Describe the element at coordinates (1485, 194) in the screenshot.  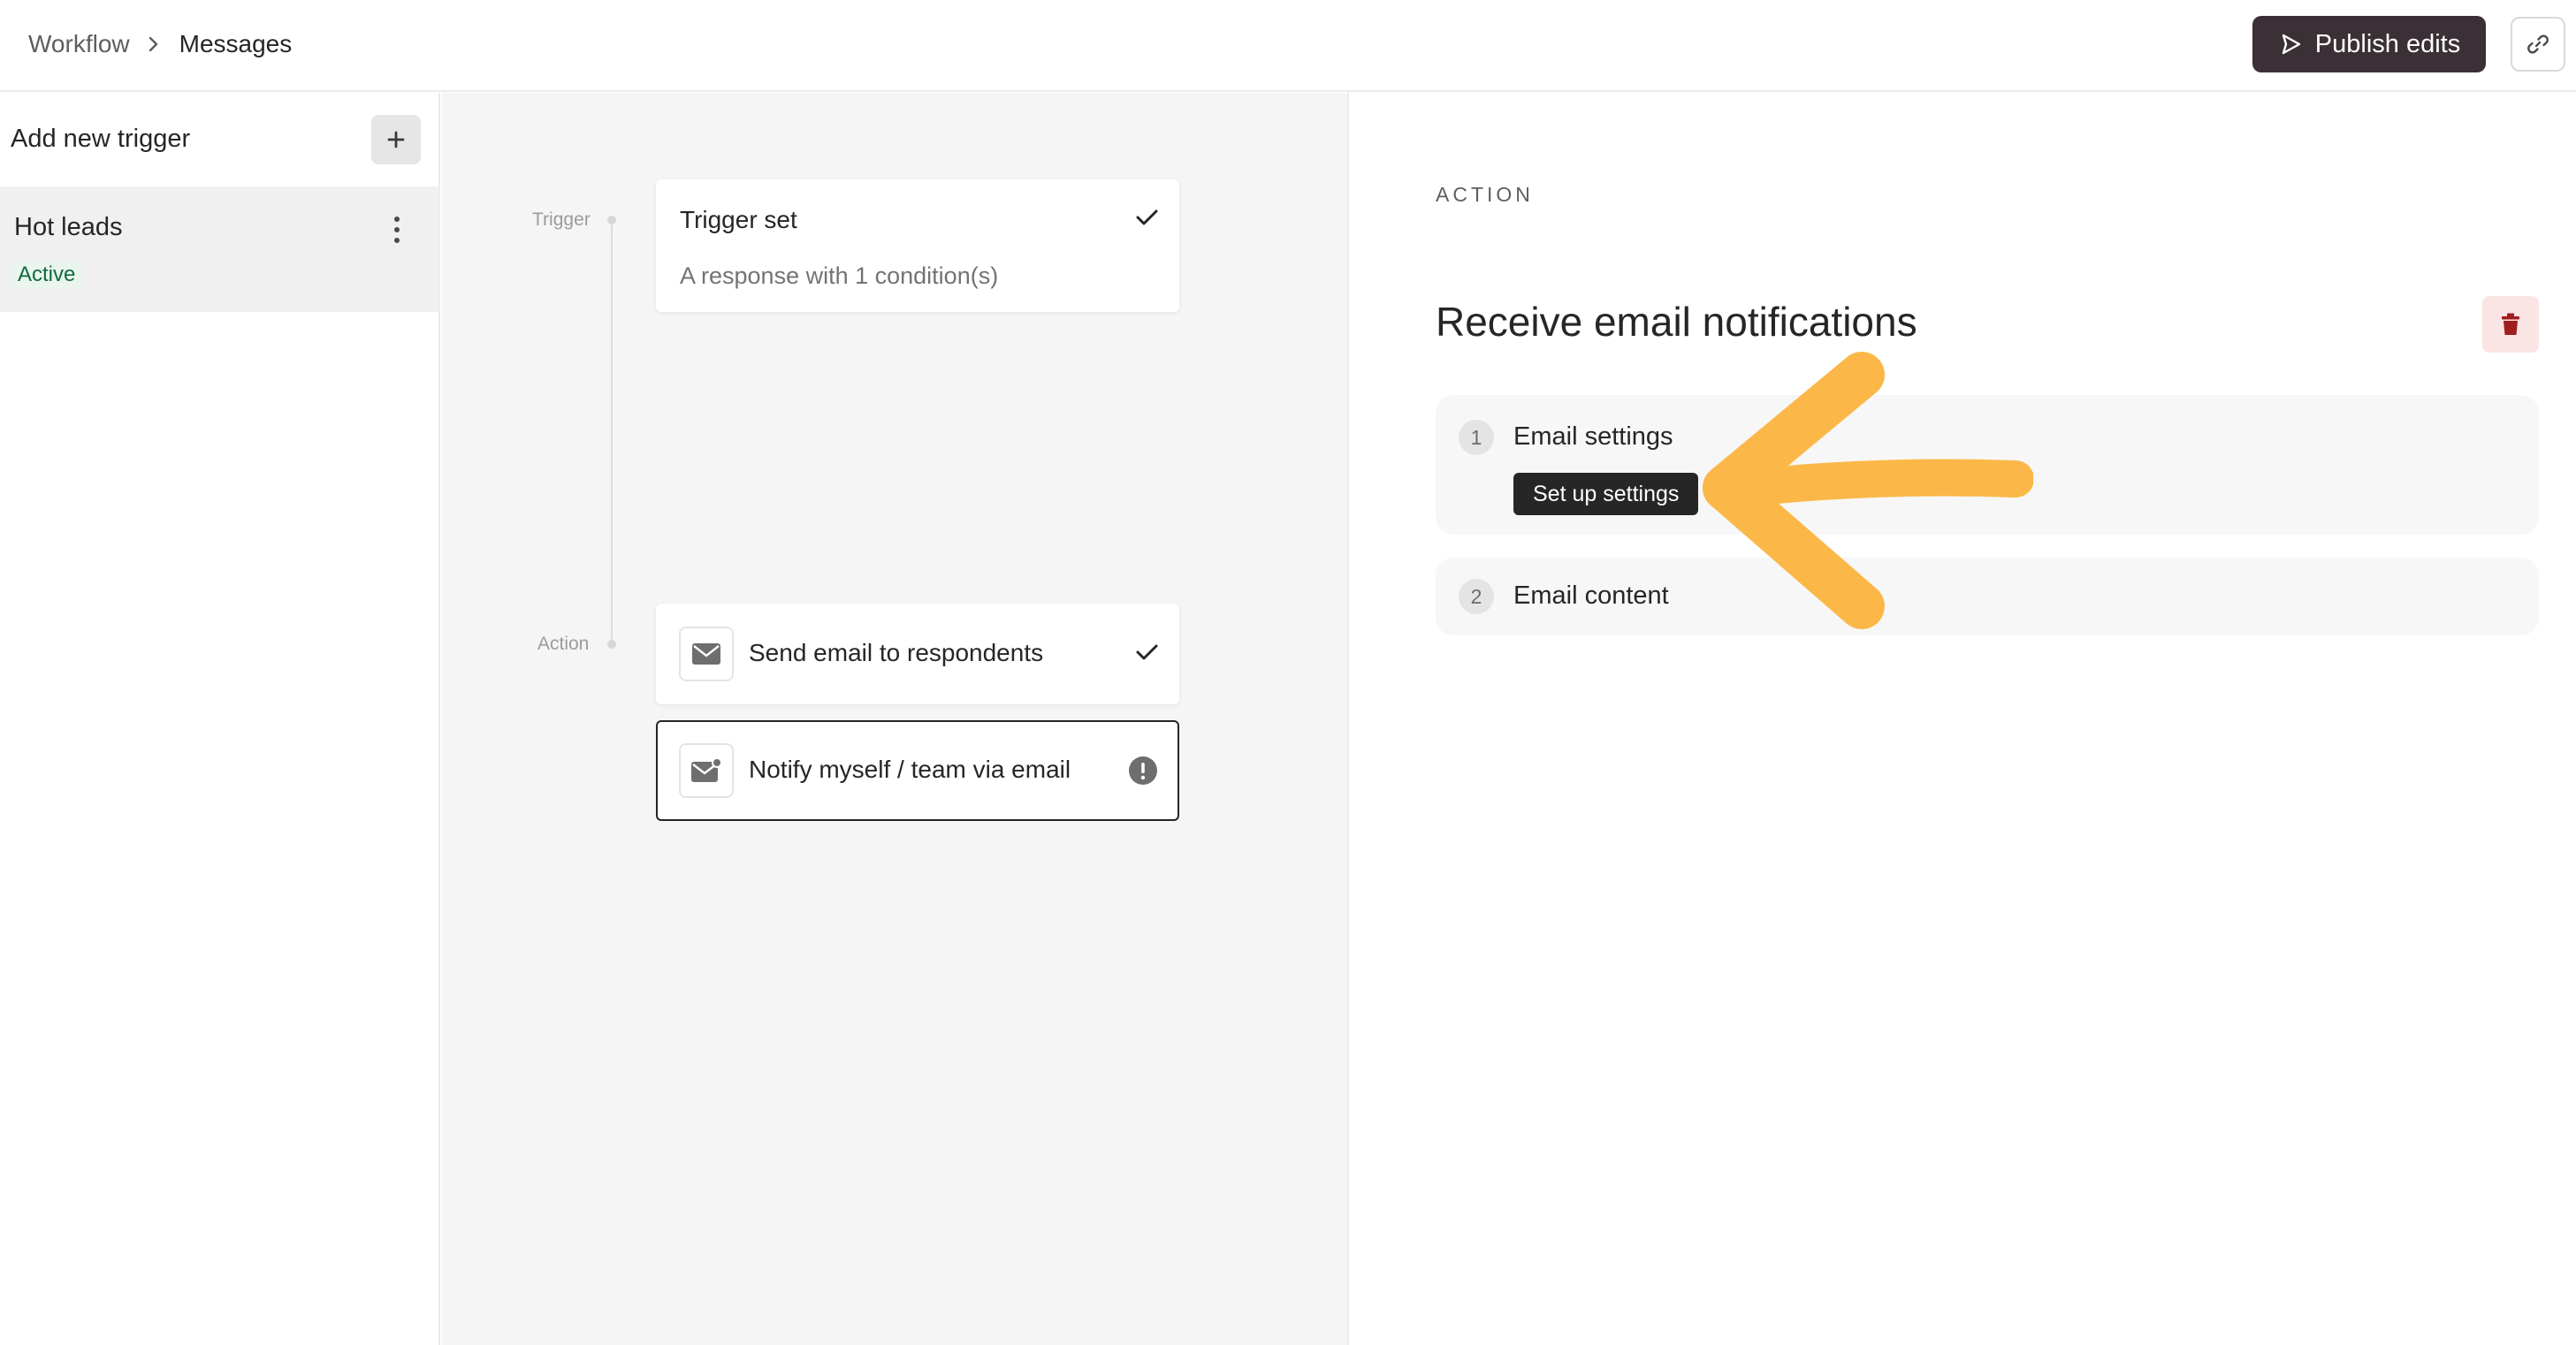
I see `section-label: ACTION` at that location.